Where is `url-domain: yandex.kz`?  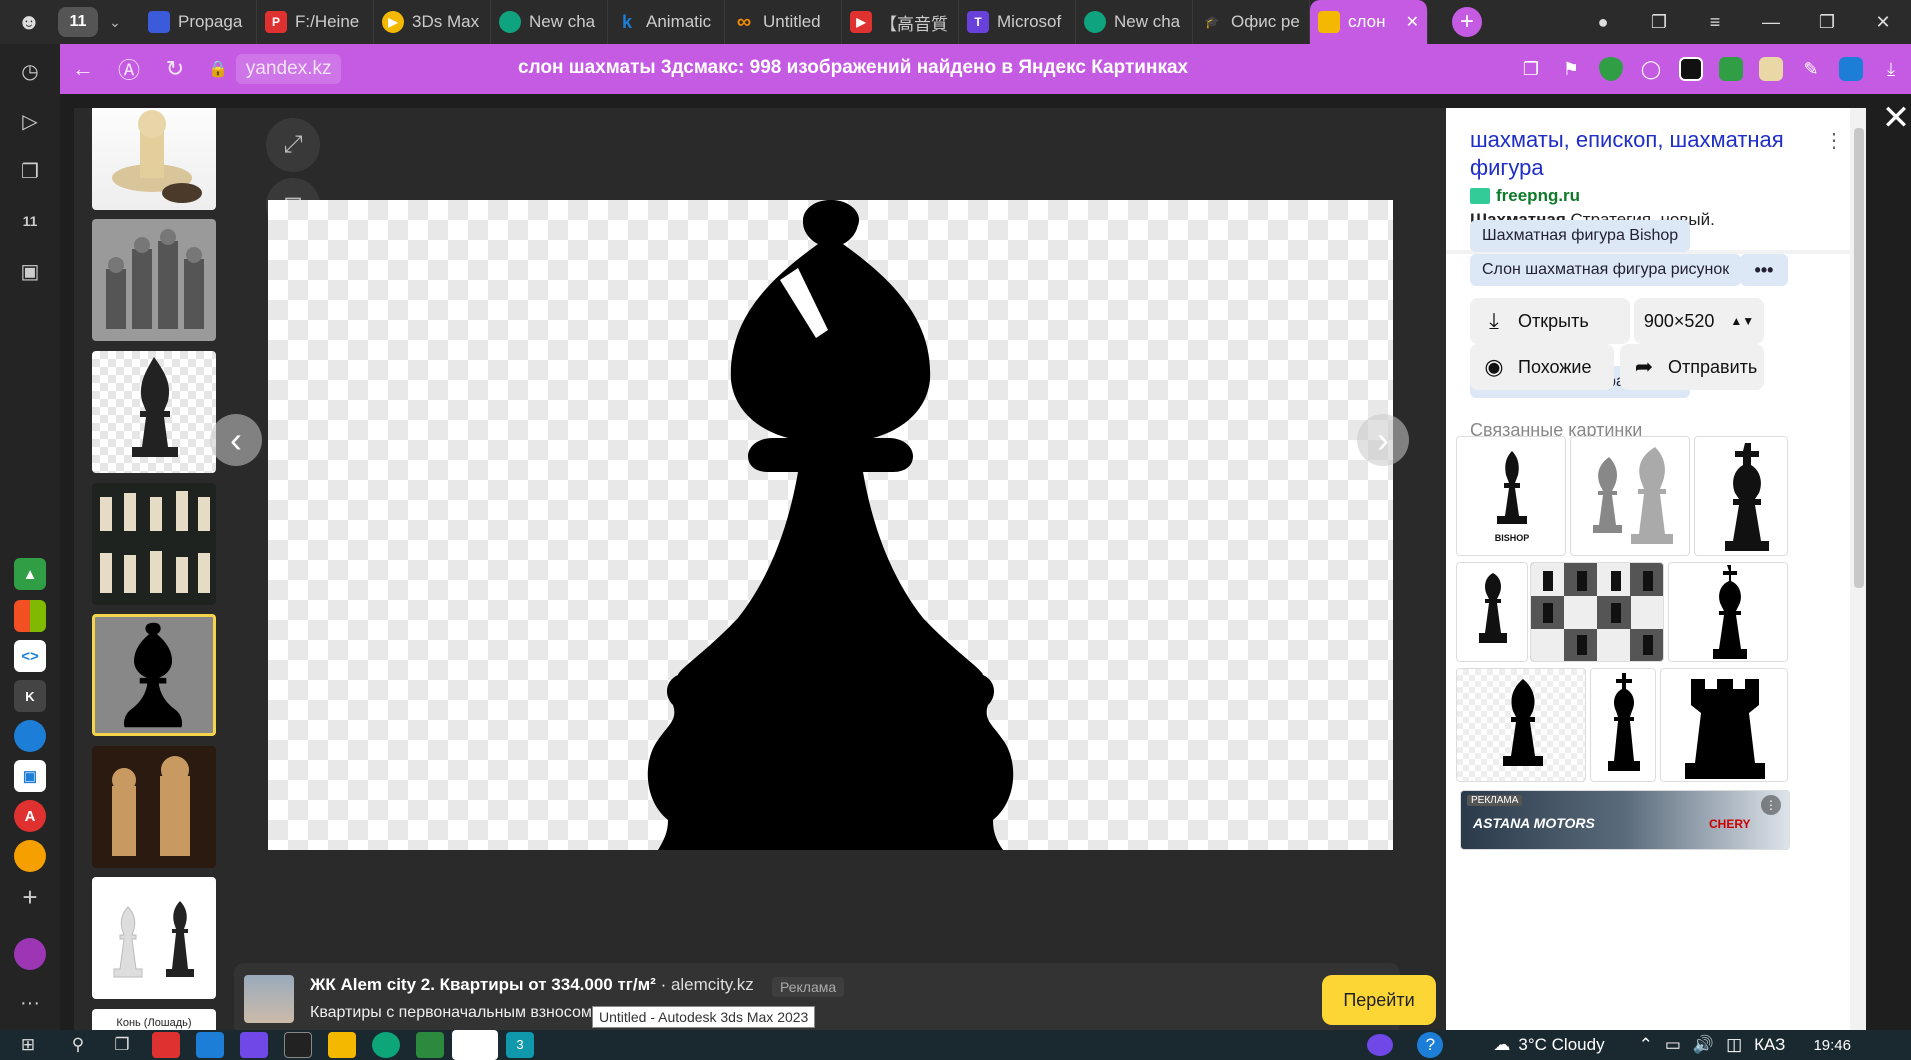
url-domain: yandex.kz is located at coordinates (288, 69).